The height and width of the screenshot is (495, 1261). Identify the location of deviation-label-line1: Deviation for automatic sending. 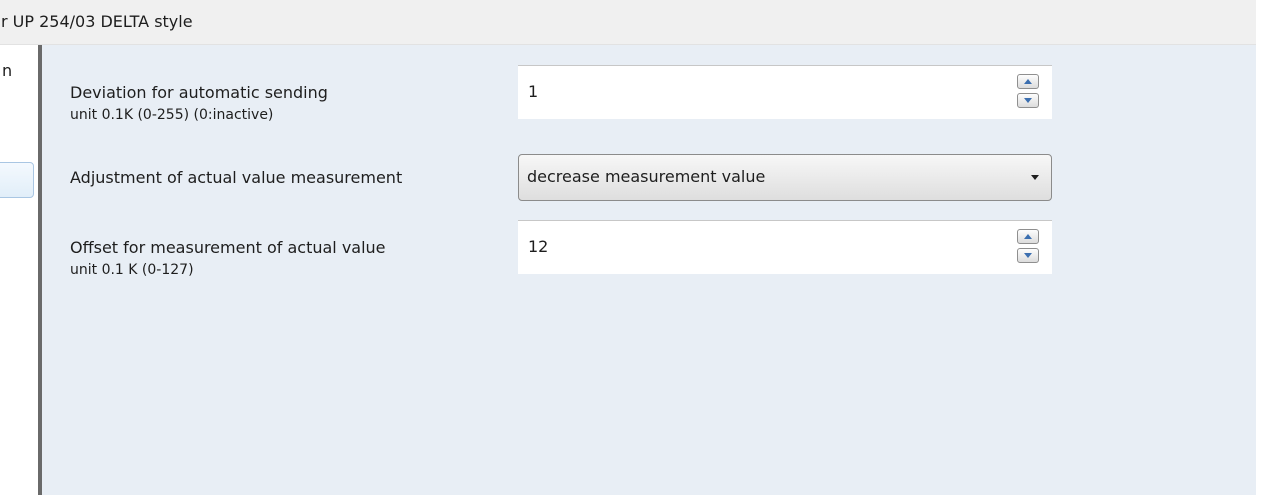
(199, 92).